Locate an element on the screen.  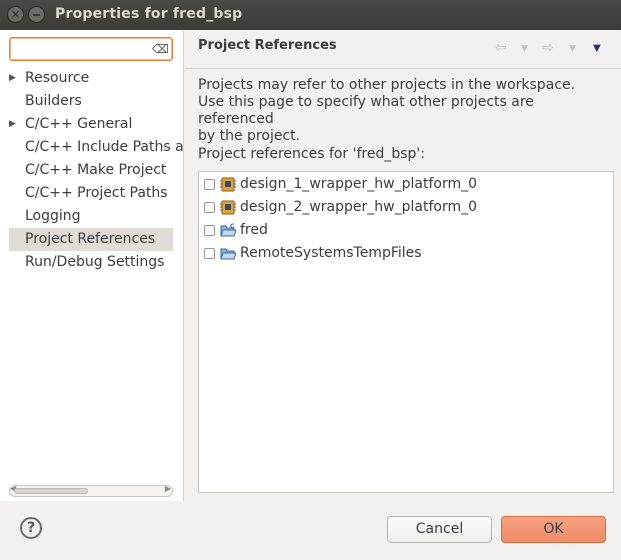
filter-field: ⌫ is located at coordinates (91, 49).